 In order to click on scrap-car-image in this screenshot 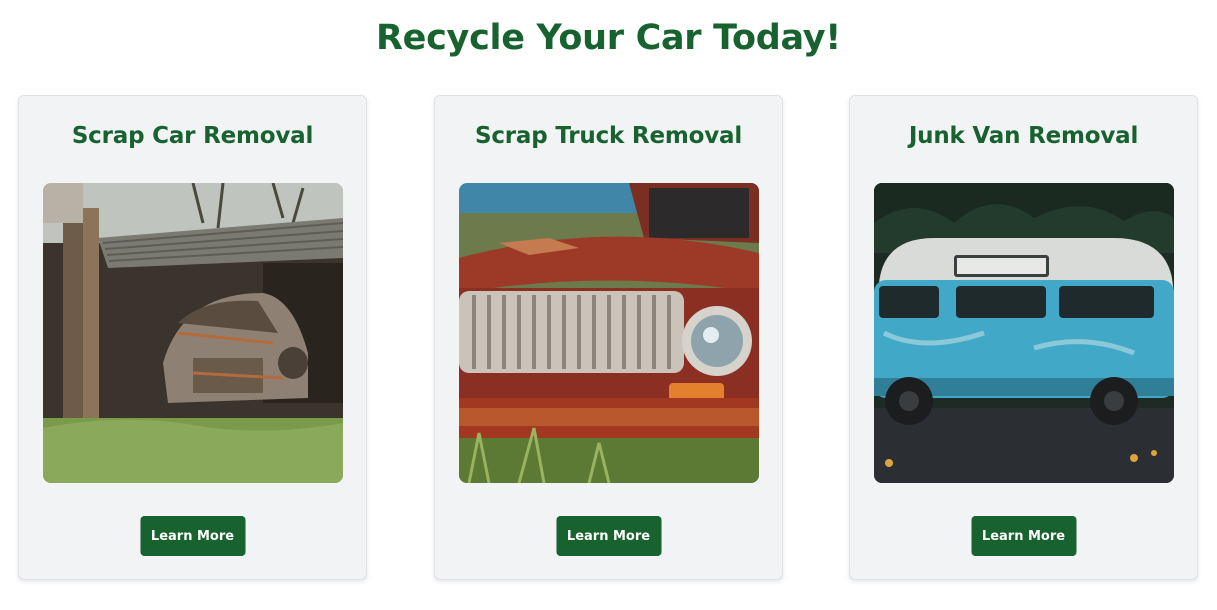, I will do `click(193, 333)`.